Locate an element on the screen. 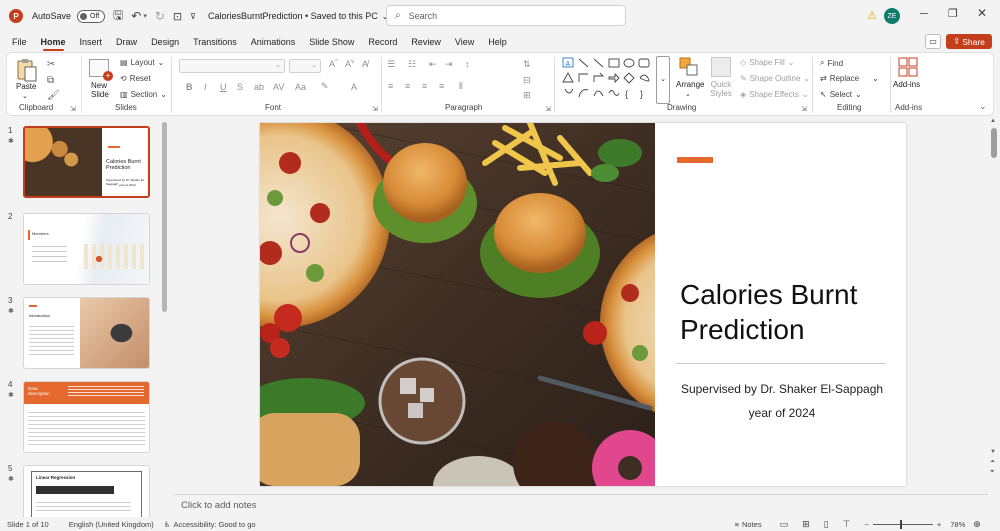 This screenshot has height=531, width=1000. warning-icon: ⚠ is located at coordinates (873, 15).